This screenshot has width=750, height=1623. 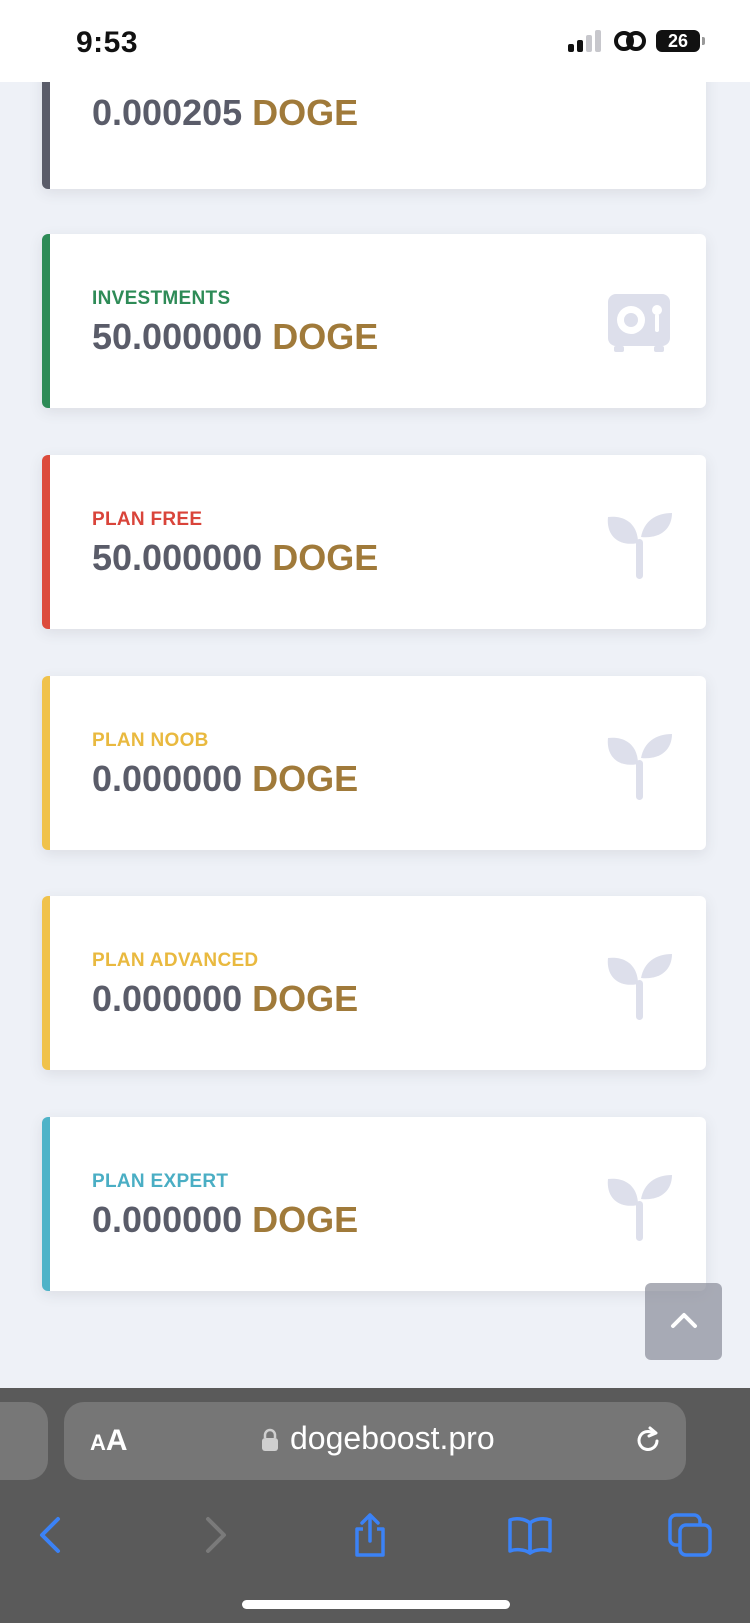 I want to click on card-label: PLAN EXPERT, so click(x=160, y=1181).